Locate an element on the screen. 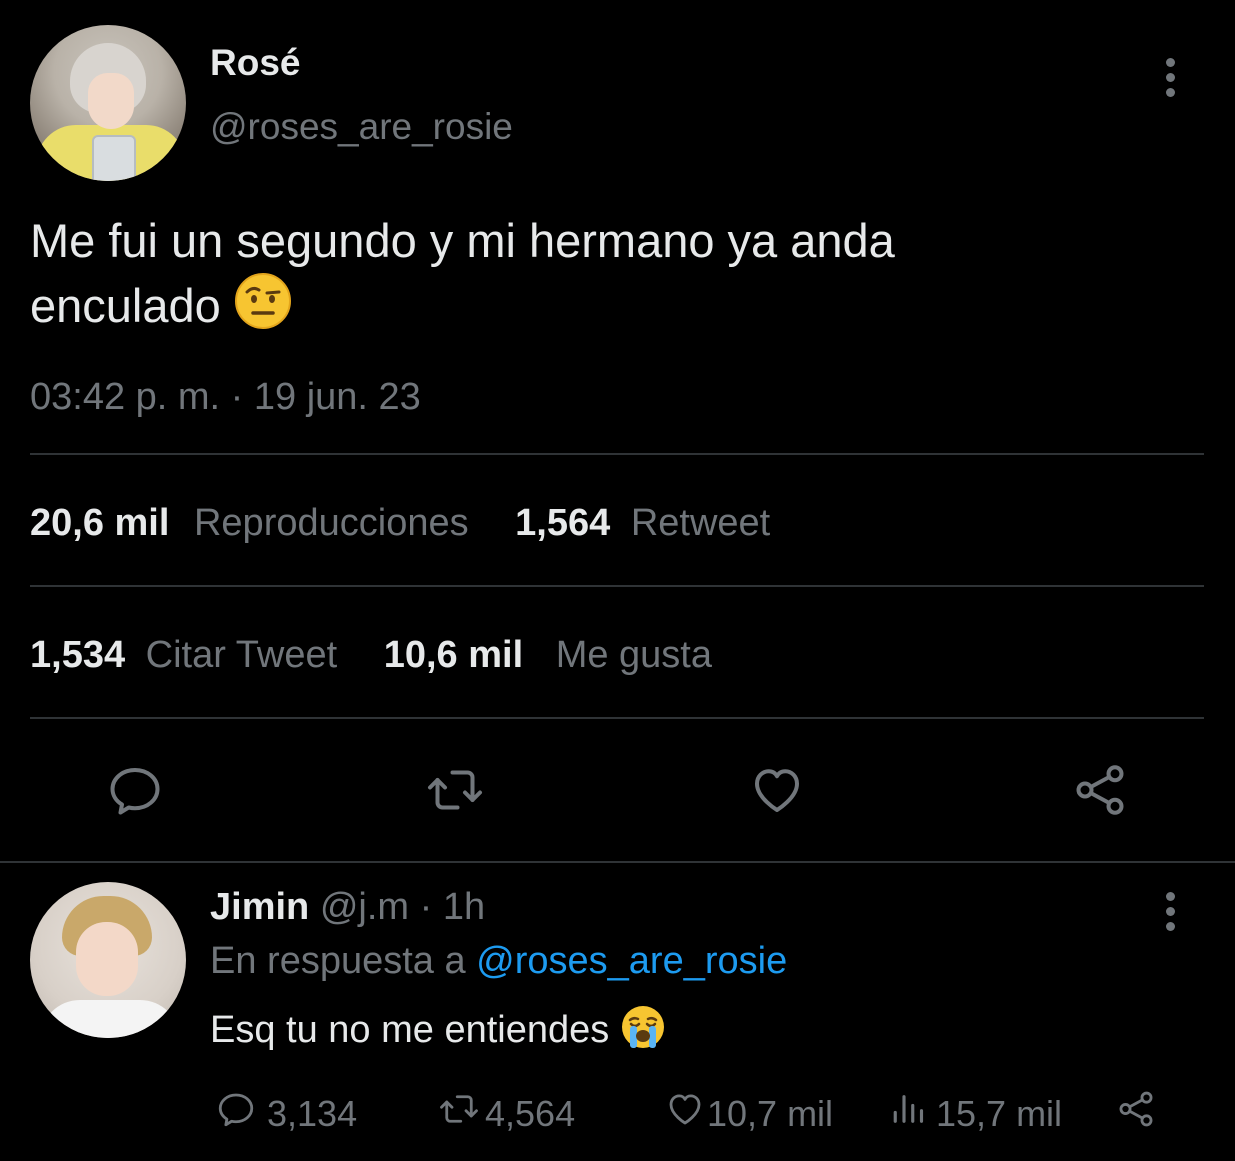  in-reply-to-label: En respuesta a is located at coordinates (338, 961).